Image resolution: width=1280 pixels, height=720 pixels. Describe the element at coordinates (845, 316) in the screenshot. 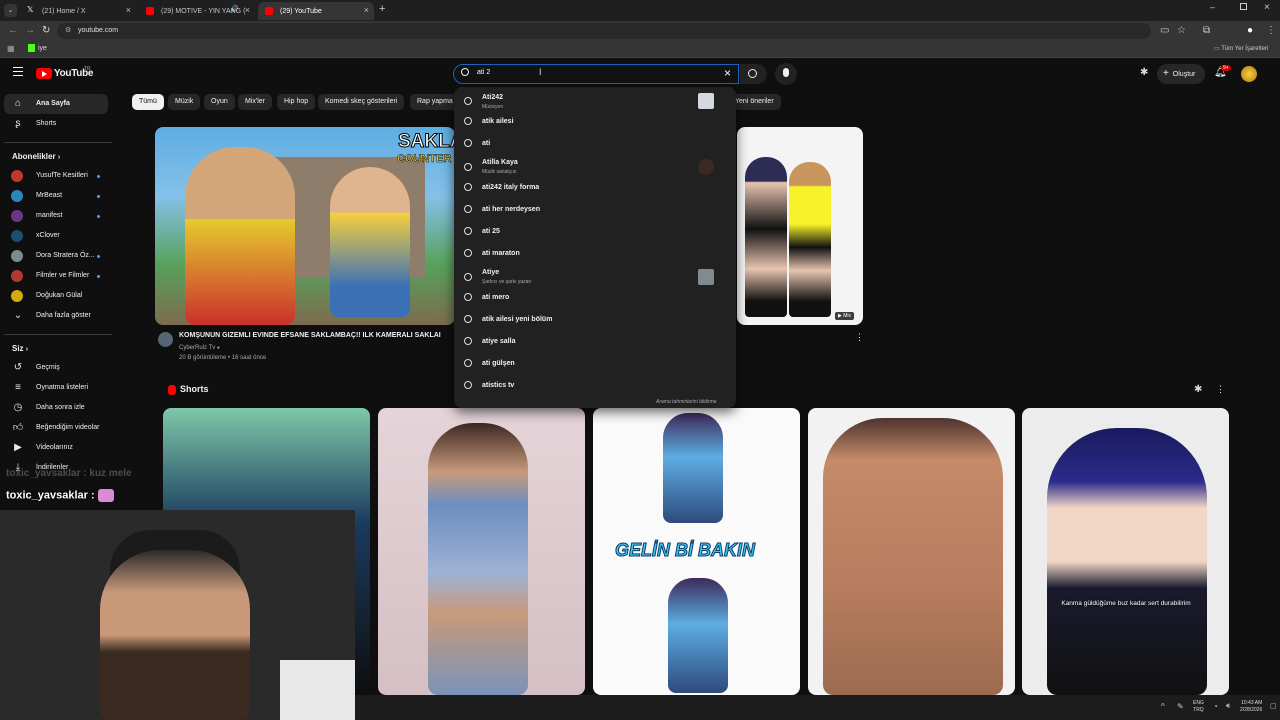

I see `mix-badge: ▶ Mix` at that location.